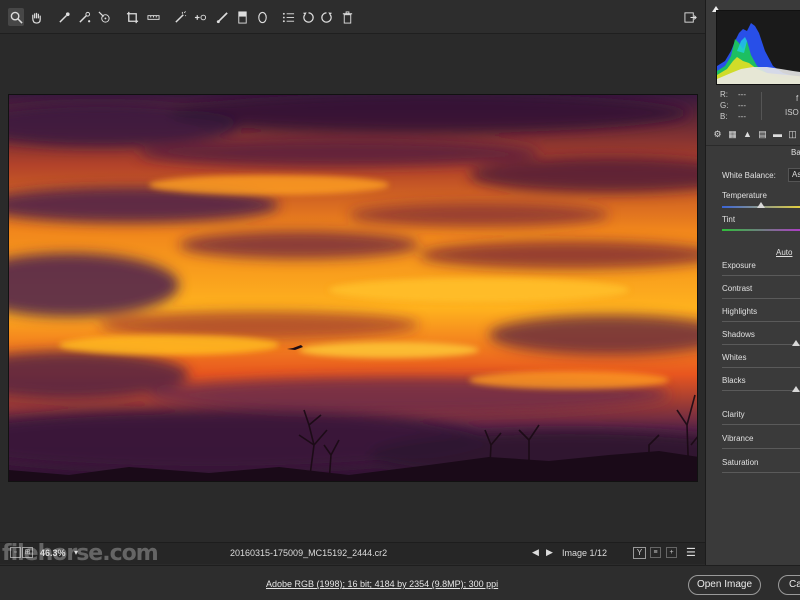 This screenshot has height=600, width=800. I want to click on tab-detail: ▲, so click(747, 134).